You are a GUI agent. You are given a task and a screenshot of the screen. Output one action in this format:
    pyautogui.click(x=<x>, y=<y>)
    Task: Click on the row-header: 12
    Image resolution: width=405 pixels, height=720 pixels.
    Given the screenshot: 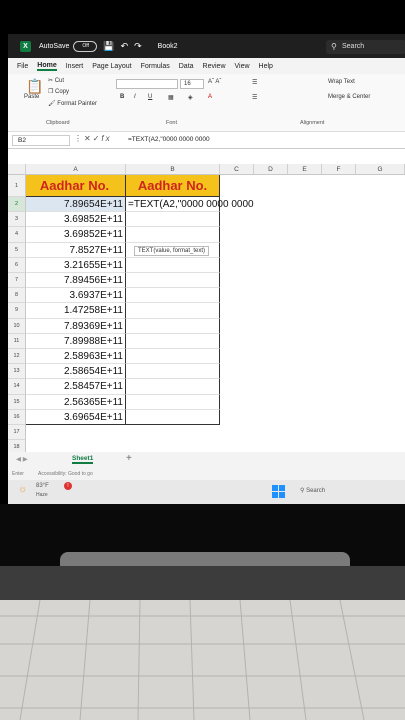 What is the action you would take?
    pyautogui.click(x=17, y=357)
    